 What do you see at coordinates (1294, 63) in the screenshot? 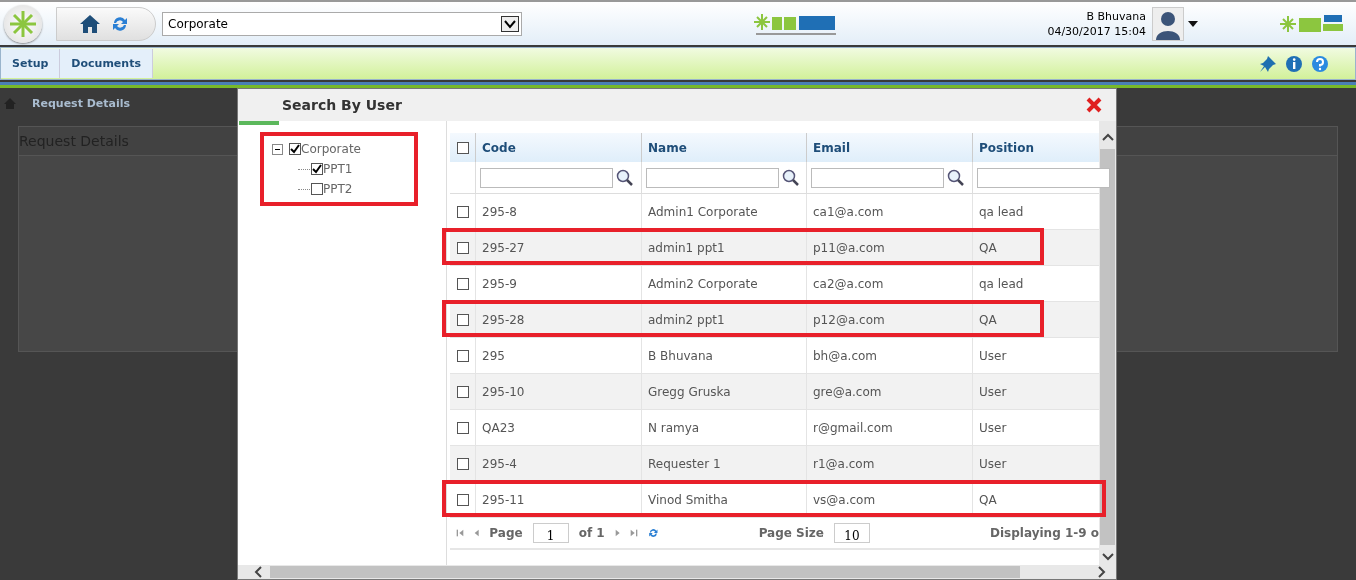
I see `info-icon` at bounding box center [1294, 63].